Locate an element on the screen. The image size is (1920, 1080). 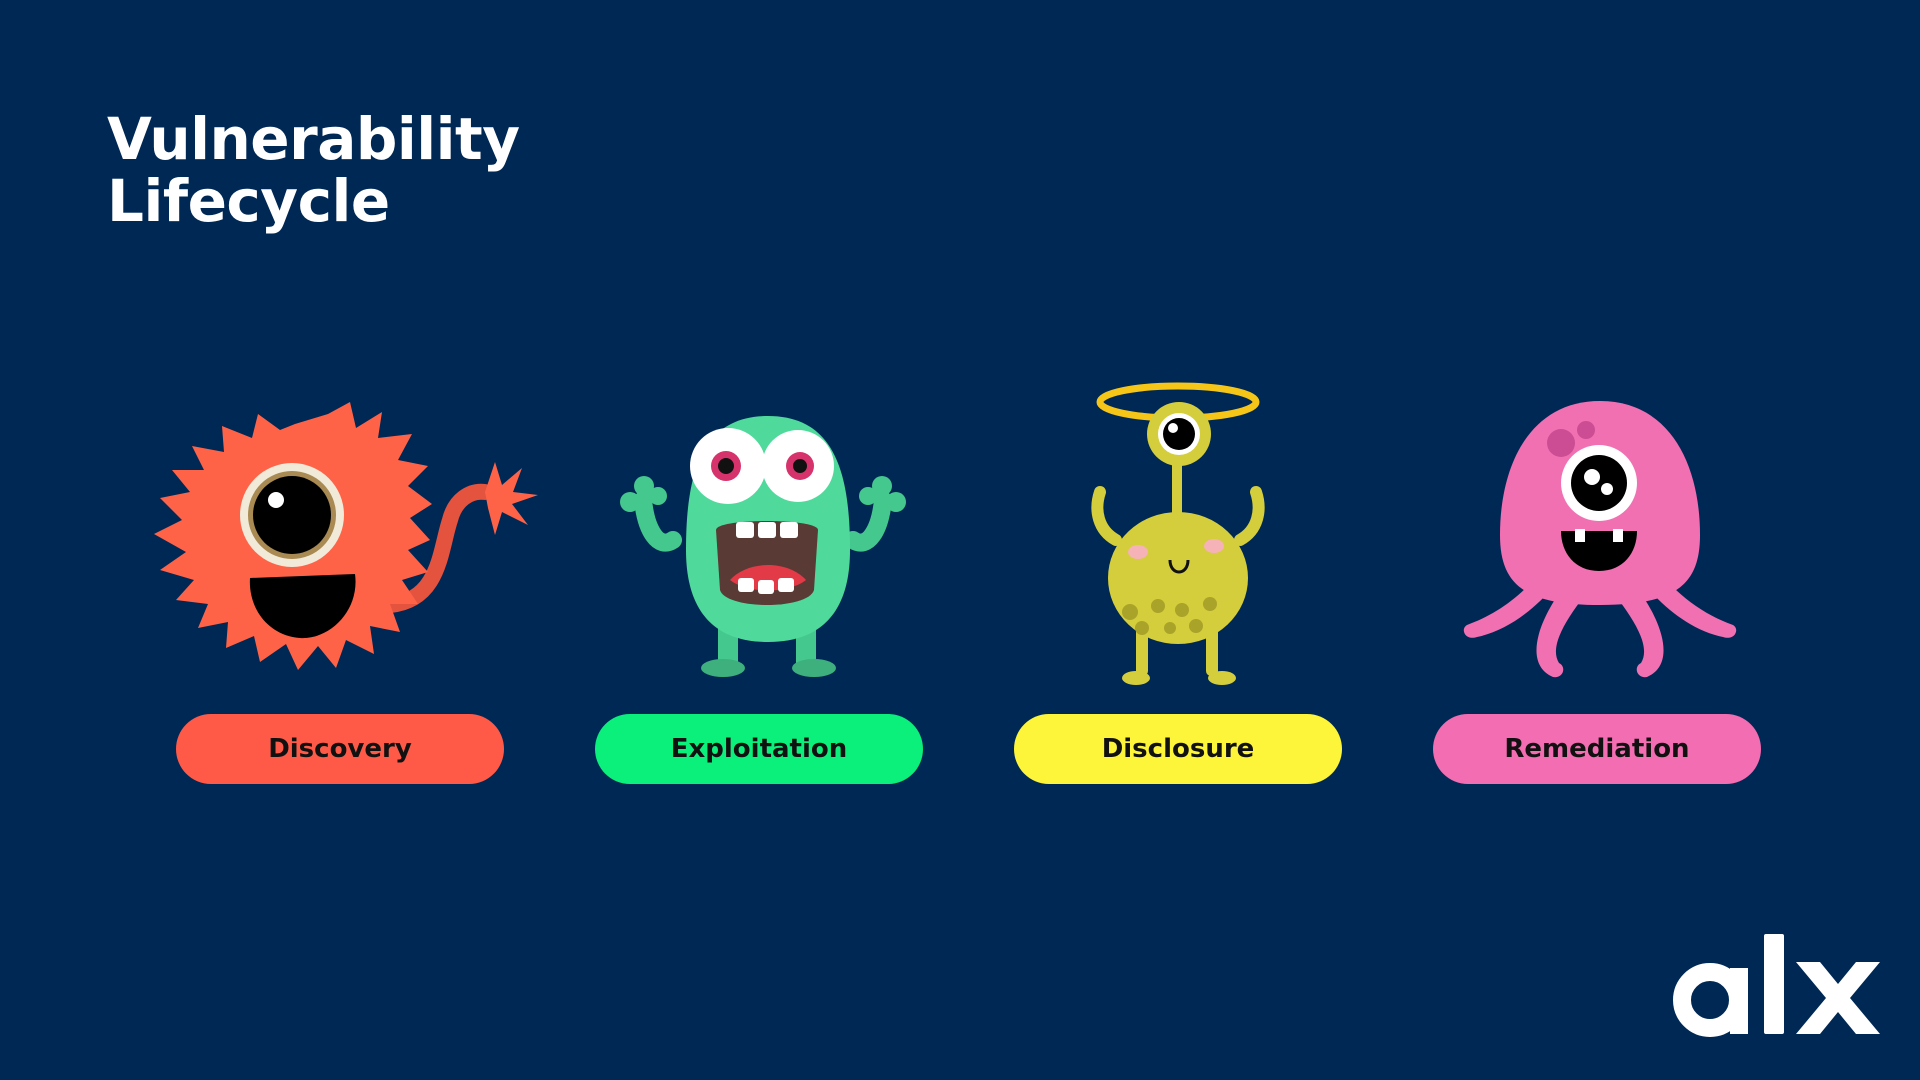
page-title: Vulnerability Lifecycle is located at coordinates (313, 170).